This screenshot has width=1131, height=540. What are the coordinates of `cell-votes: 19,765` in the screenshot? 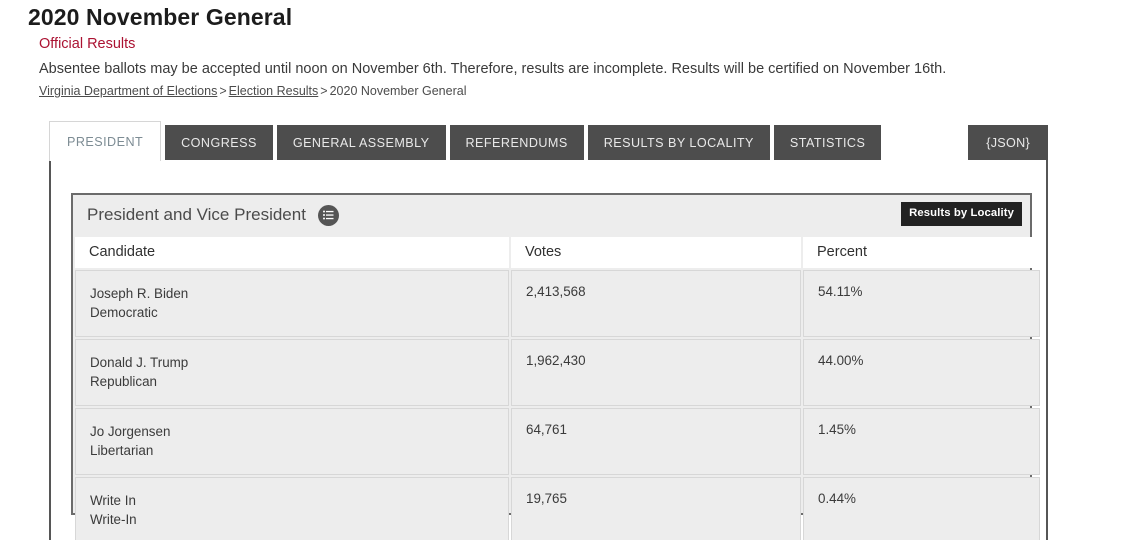 It's located at (656, 508).